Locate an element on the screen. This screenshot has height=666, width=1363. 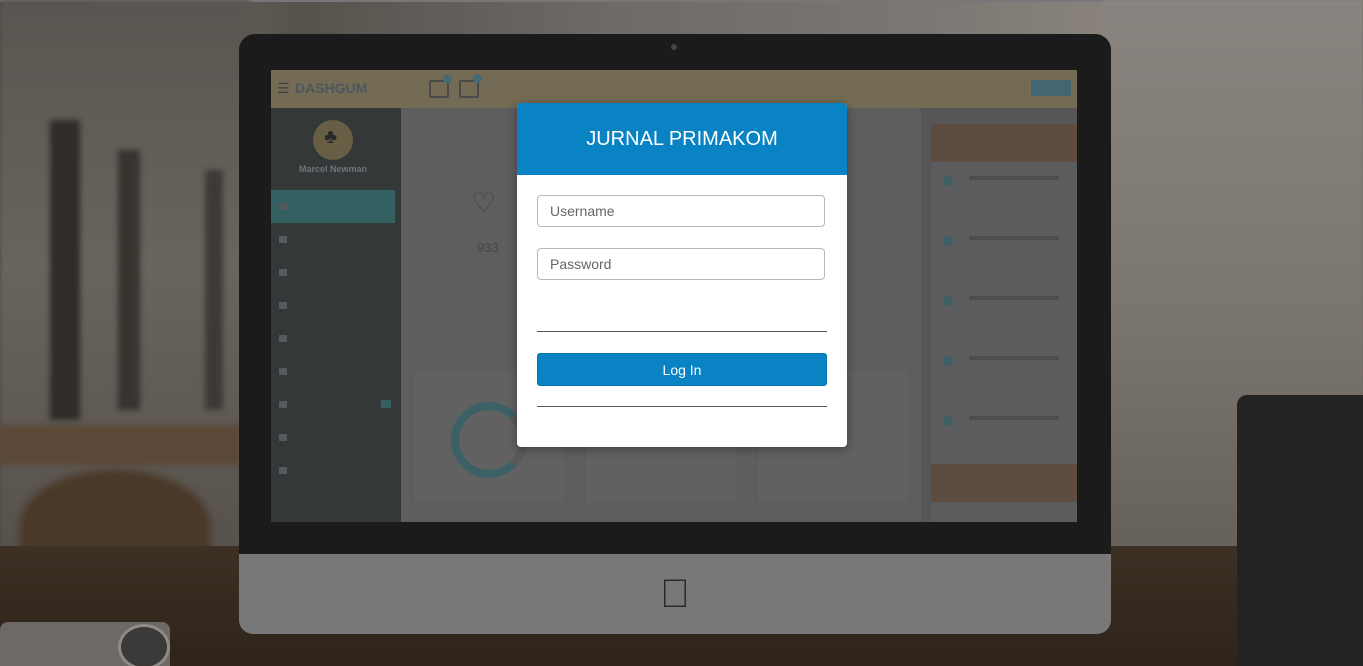
notifications-panel is located at coordinates (1004, 323).